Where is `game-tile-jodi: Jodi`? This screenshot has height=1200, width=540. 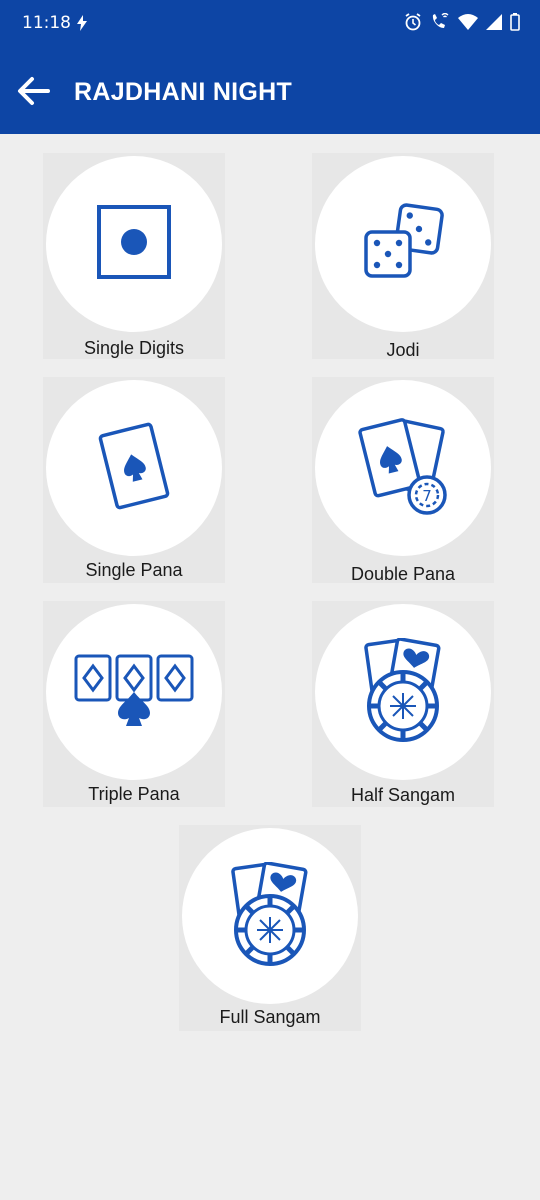 game-tile-jodi: Jodi is located at coordinates (403, 256).